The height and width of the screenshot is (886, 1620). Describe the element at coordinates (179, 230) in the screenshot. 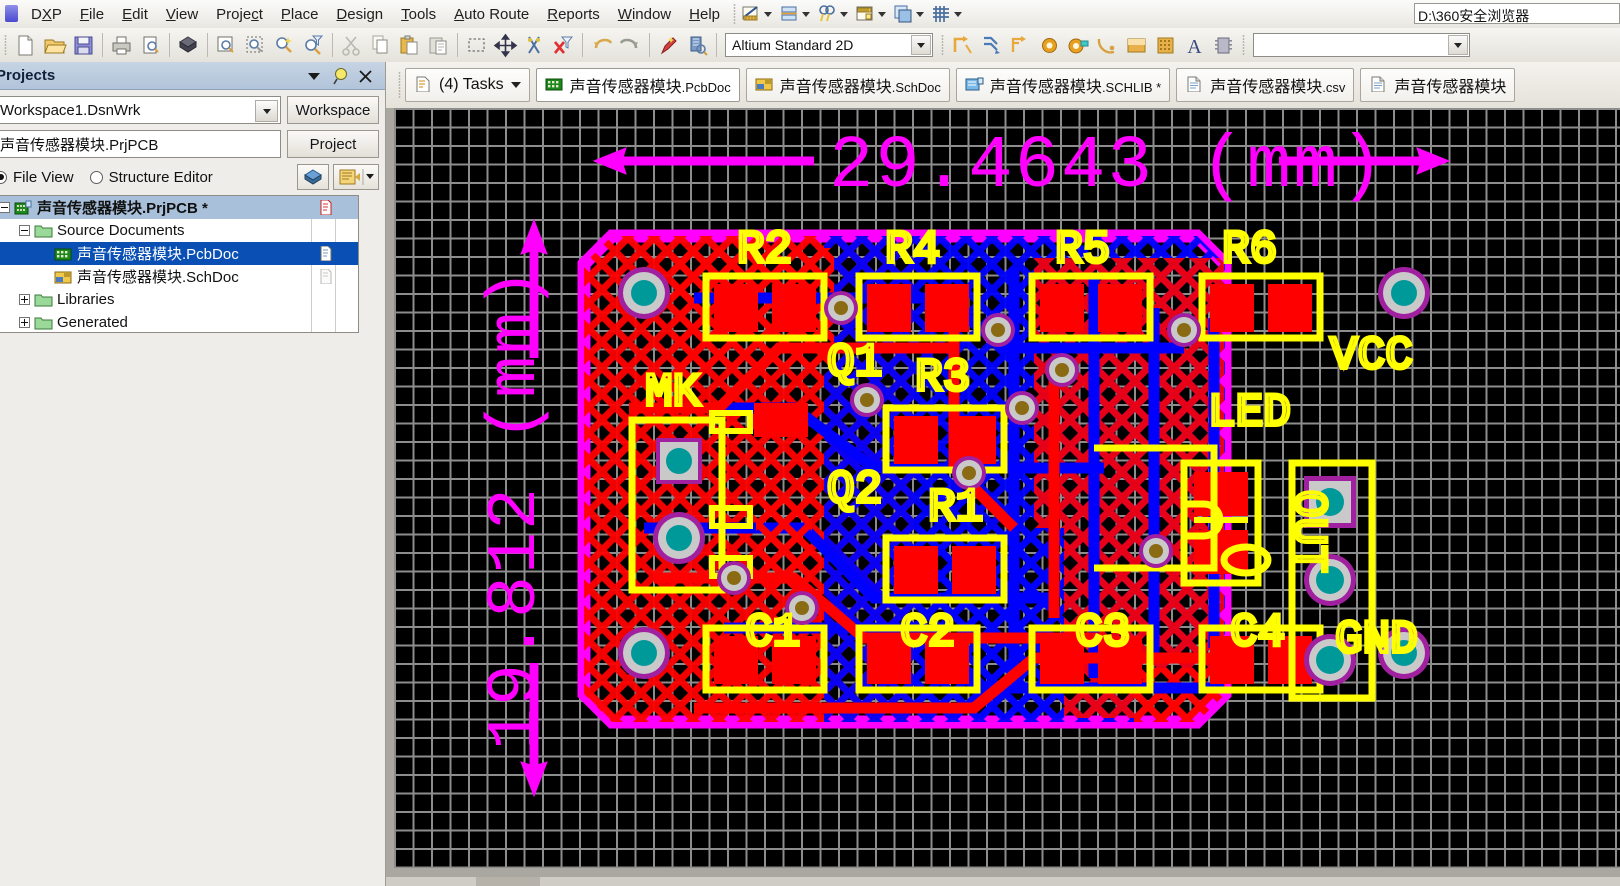

I see `tree-node-1: Source Documents` at that location.